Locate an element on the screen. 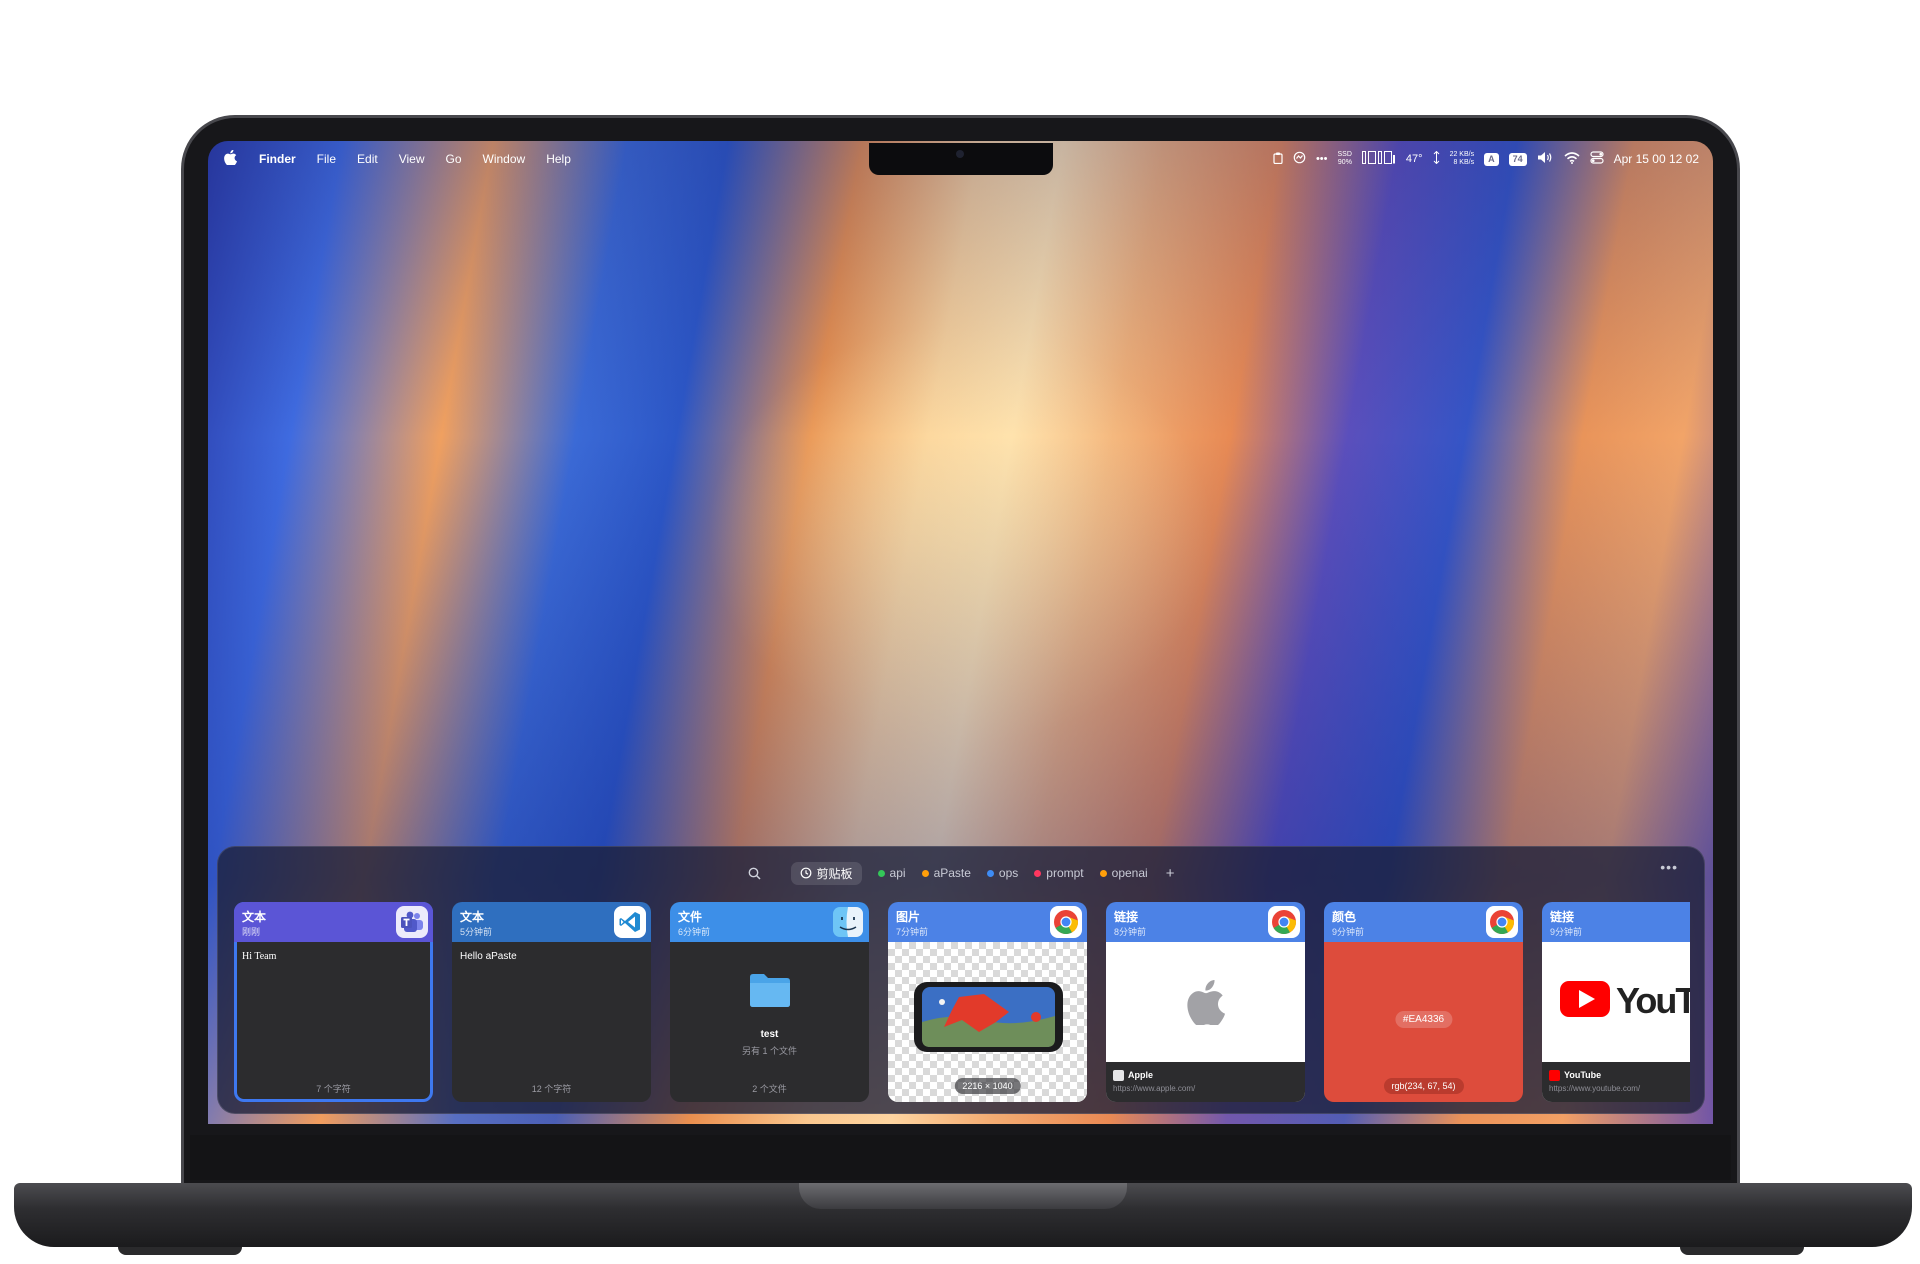  tab-label: ops is located at coordinates (1008, 873).